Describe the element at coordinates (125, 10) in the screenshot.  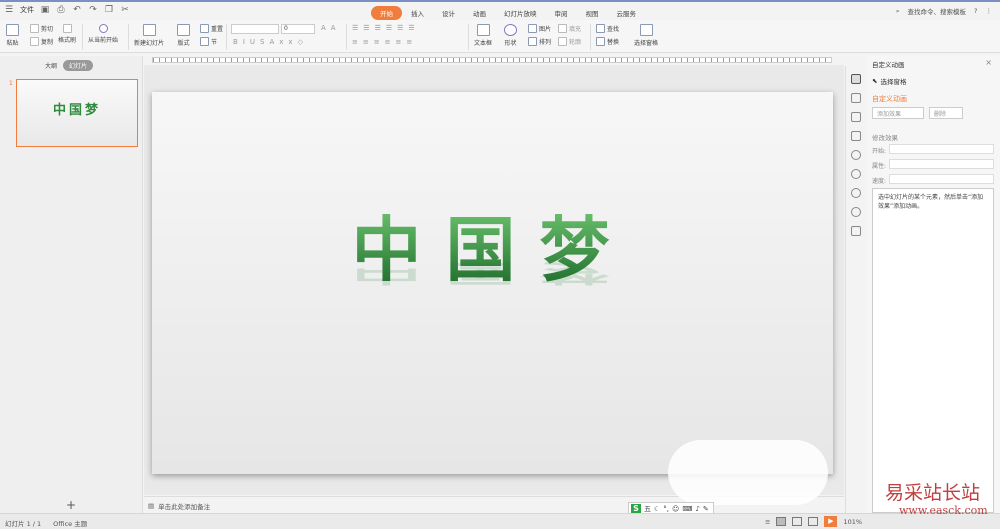
I see `tools-icon: ✂` at that location.